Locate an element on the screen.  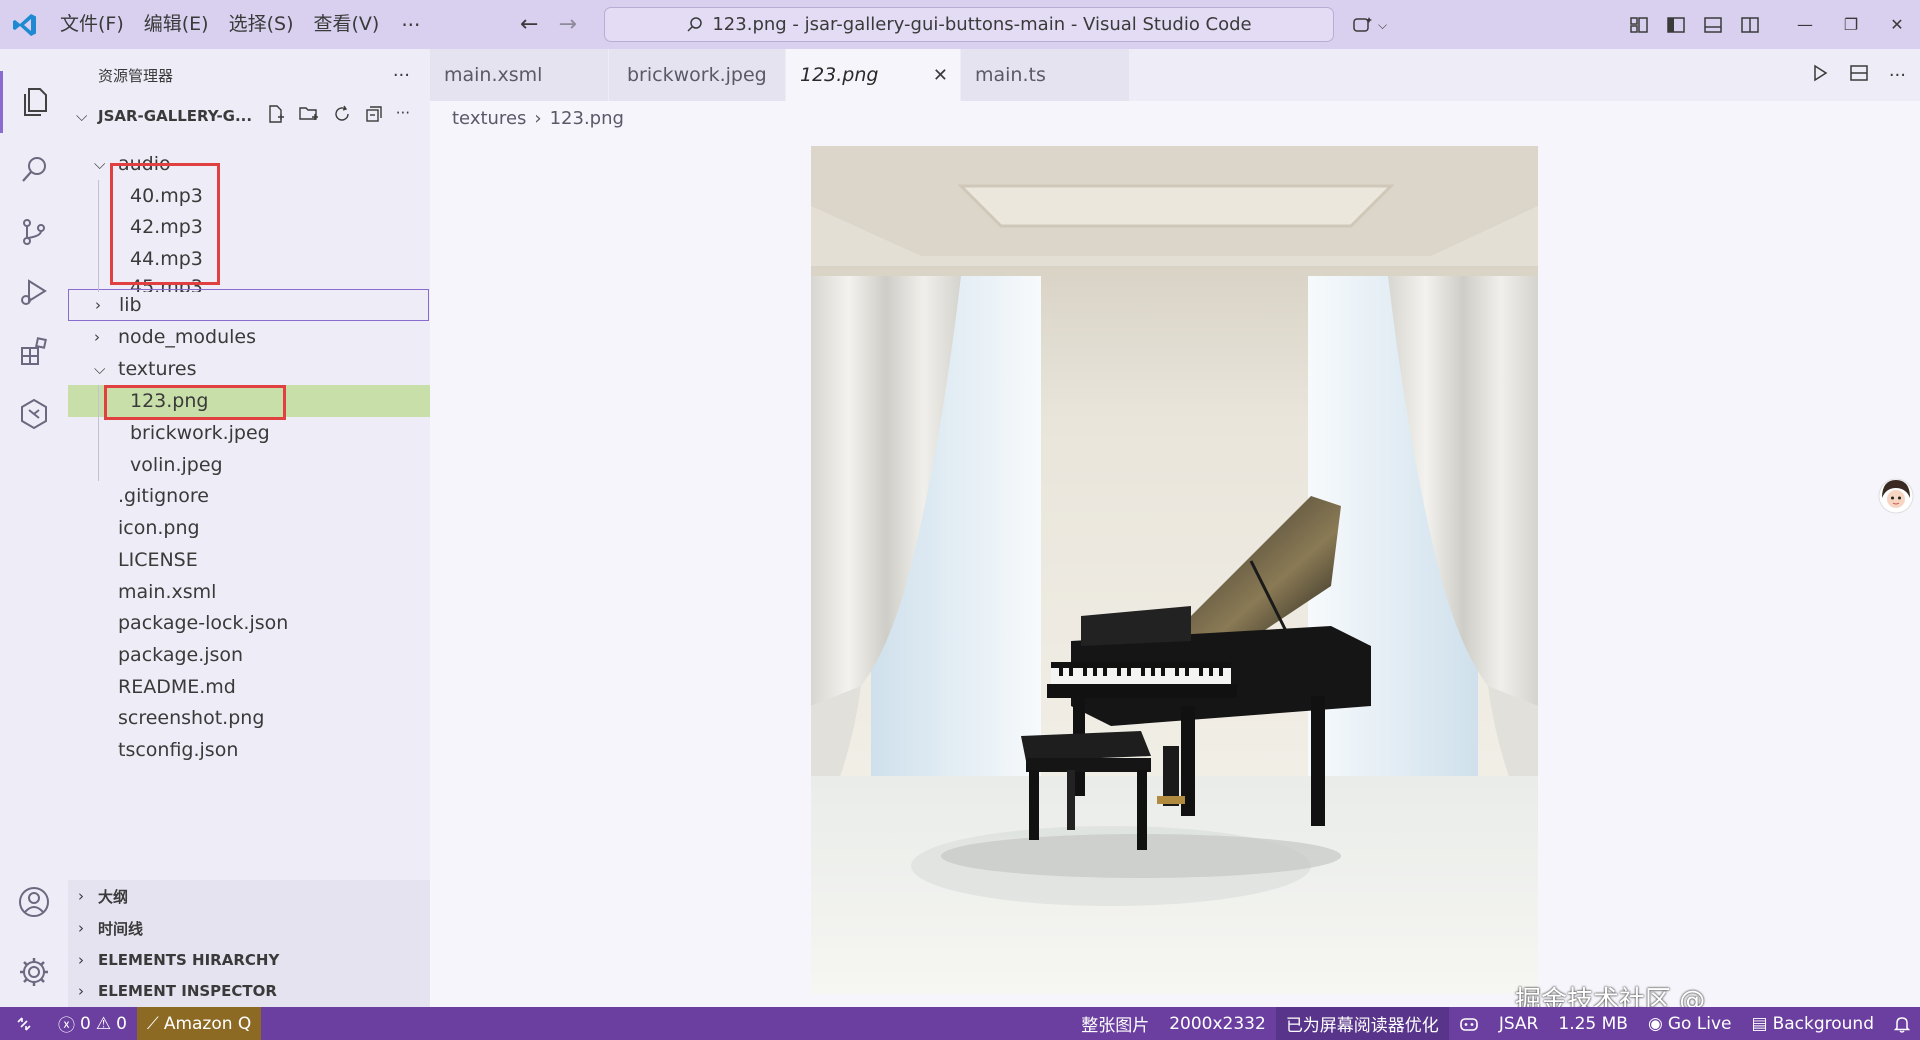
gear-icon is located at coordinates (34, 972).